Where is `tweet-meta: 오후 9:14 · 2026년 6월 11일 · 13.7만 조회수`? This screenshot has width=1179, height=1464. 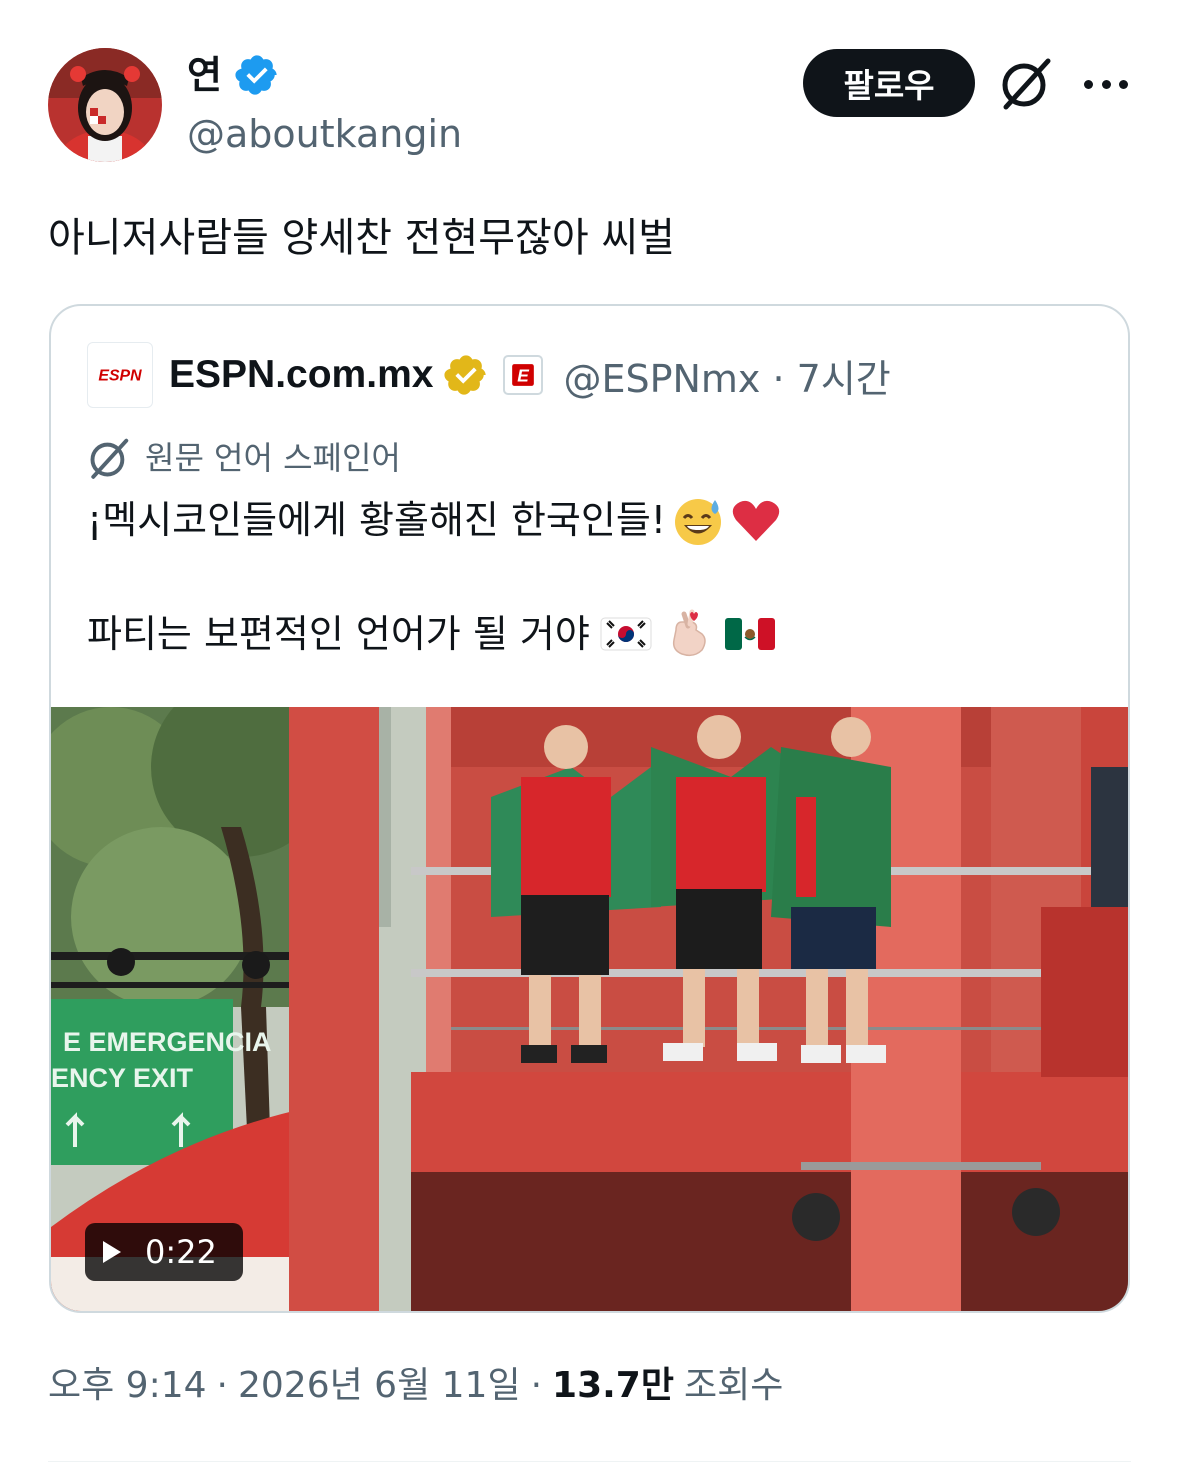
tweet-meta: 오후 9:14 · 2026년 6월 11일 · 13.7만 조회수 is located at coordinates (415, 1386).